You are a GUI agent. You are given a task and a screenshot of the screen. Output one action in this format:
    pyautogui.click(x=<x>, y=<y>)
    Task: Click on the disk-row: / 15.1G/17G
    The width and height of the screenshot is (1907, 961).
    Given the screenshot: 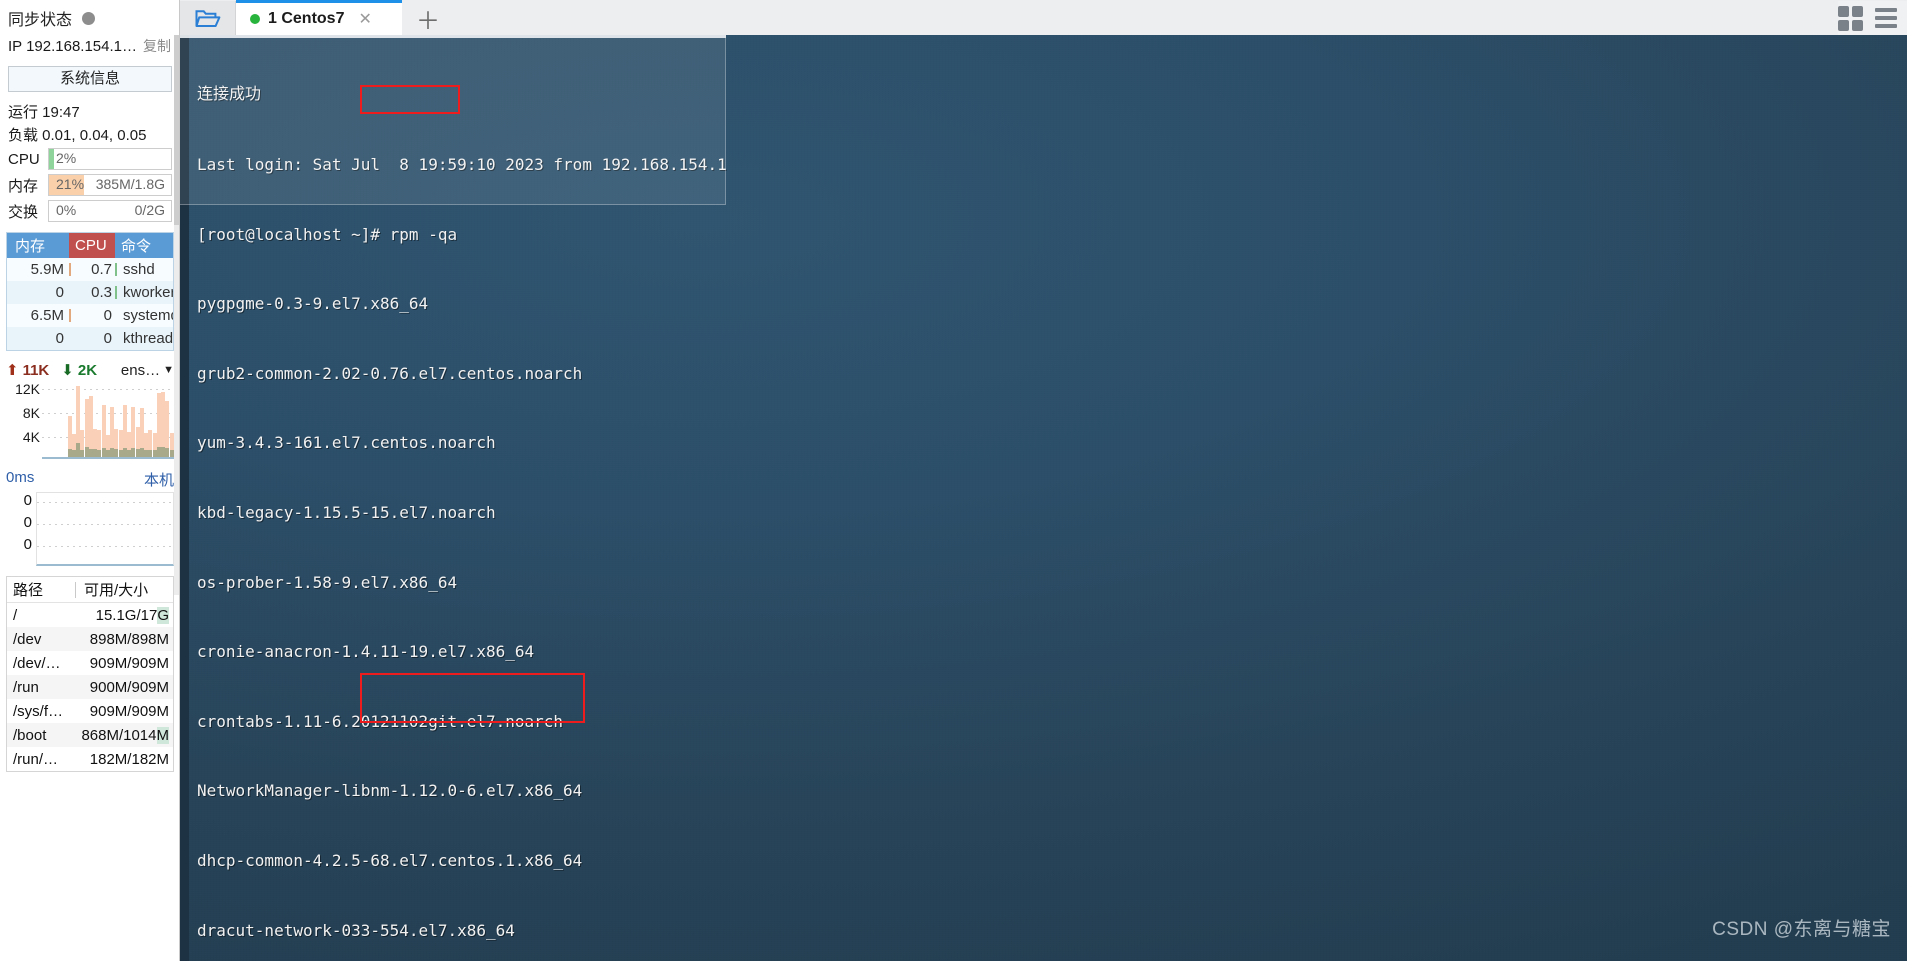 What is the action you would take?
    pyautogui.click(x=90, y=615)
    